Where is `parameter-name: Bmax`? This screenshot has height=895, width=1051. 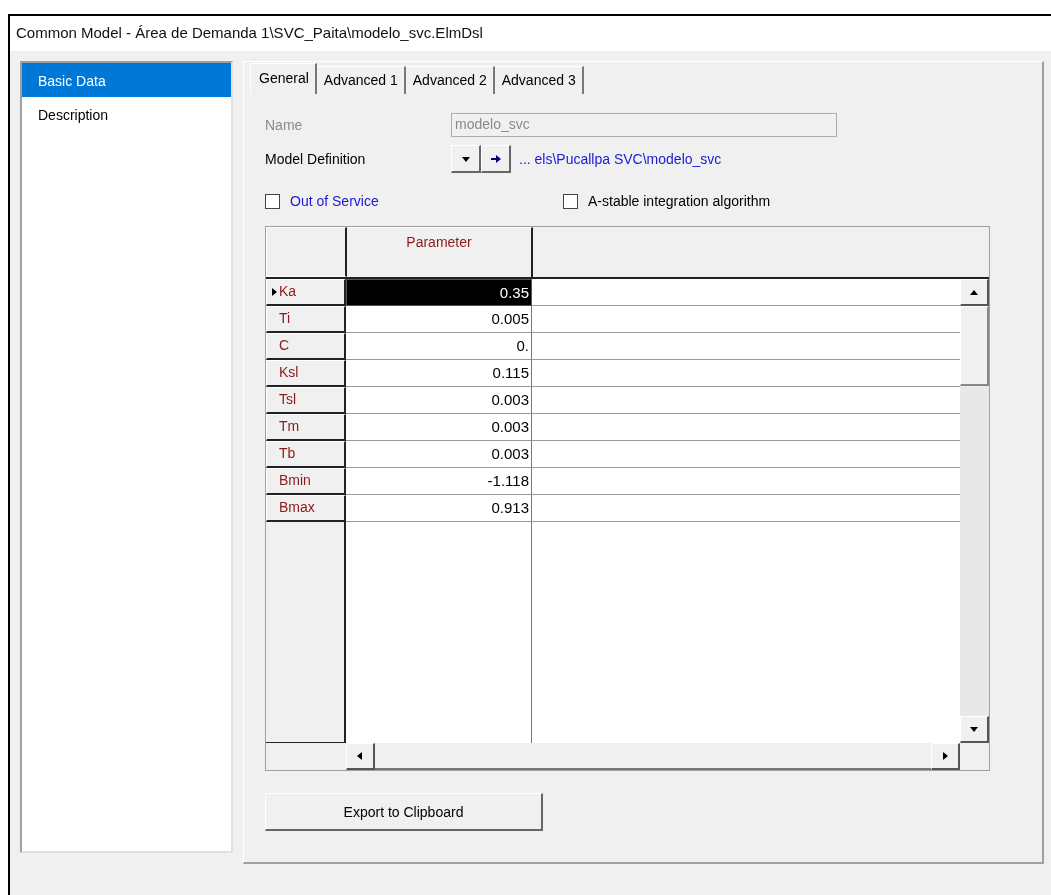
parameter-name: Bmax is located at coordinates (297, 507).